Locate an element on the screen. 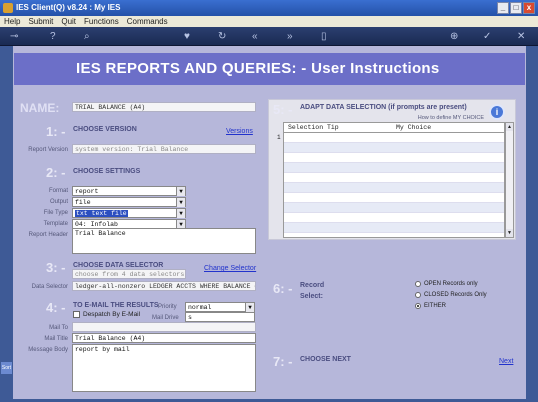 The image size is (538, 402). despatch-by-email-checkbox: Despatch By E-Mail is located at coordinates (106, 314).